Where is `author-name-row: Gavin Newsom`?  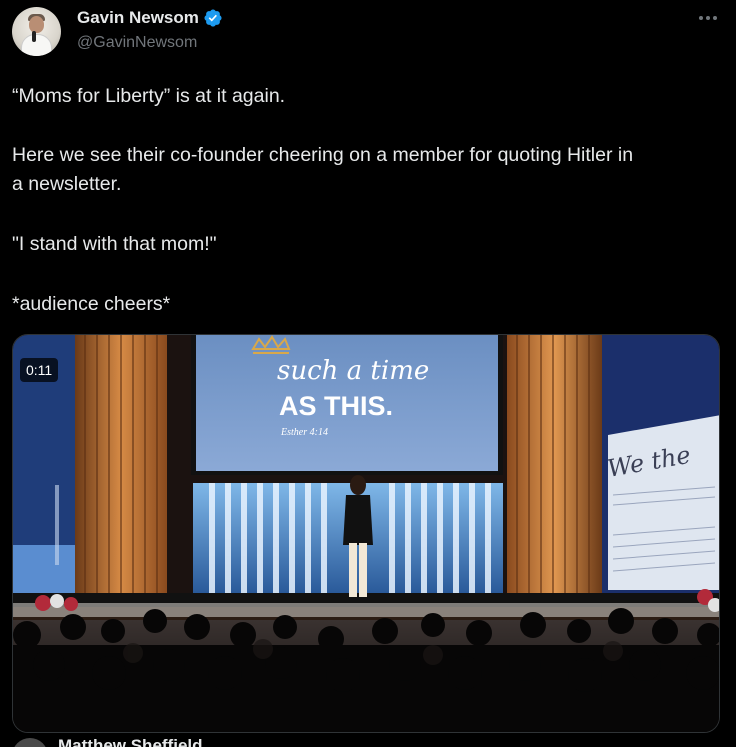
author-name-row: Gavin Newsom is located at coordinates (150, 18).